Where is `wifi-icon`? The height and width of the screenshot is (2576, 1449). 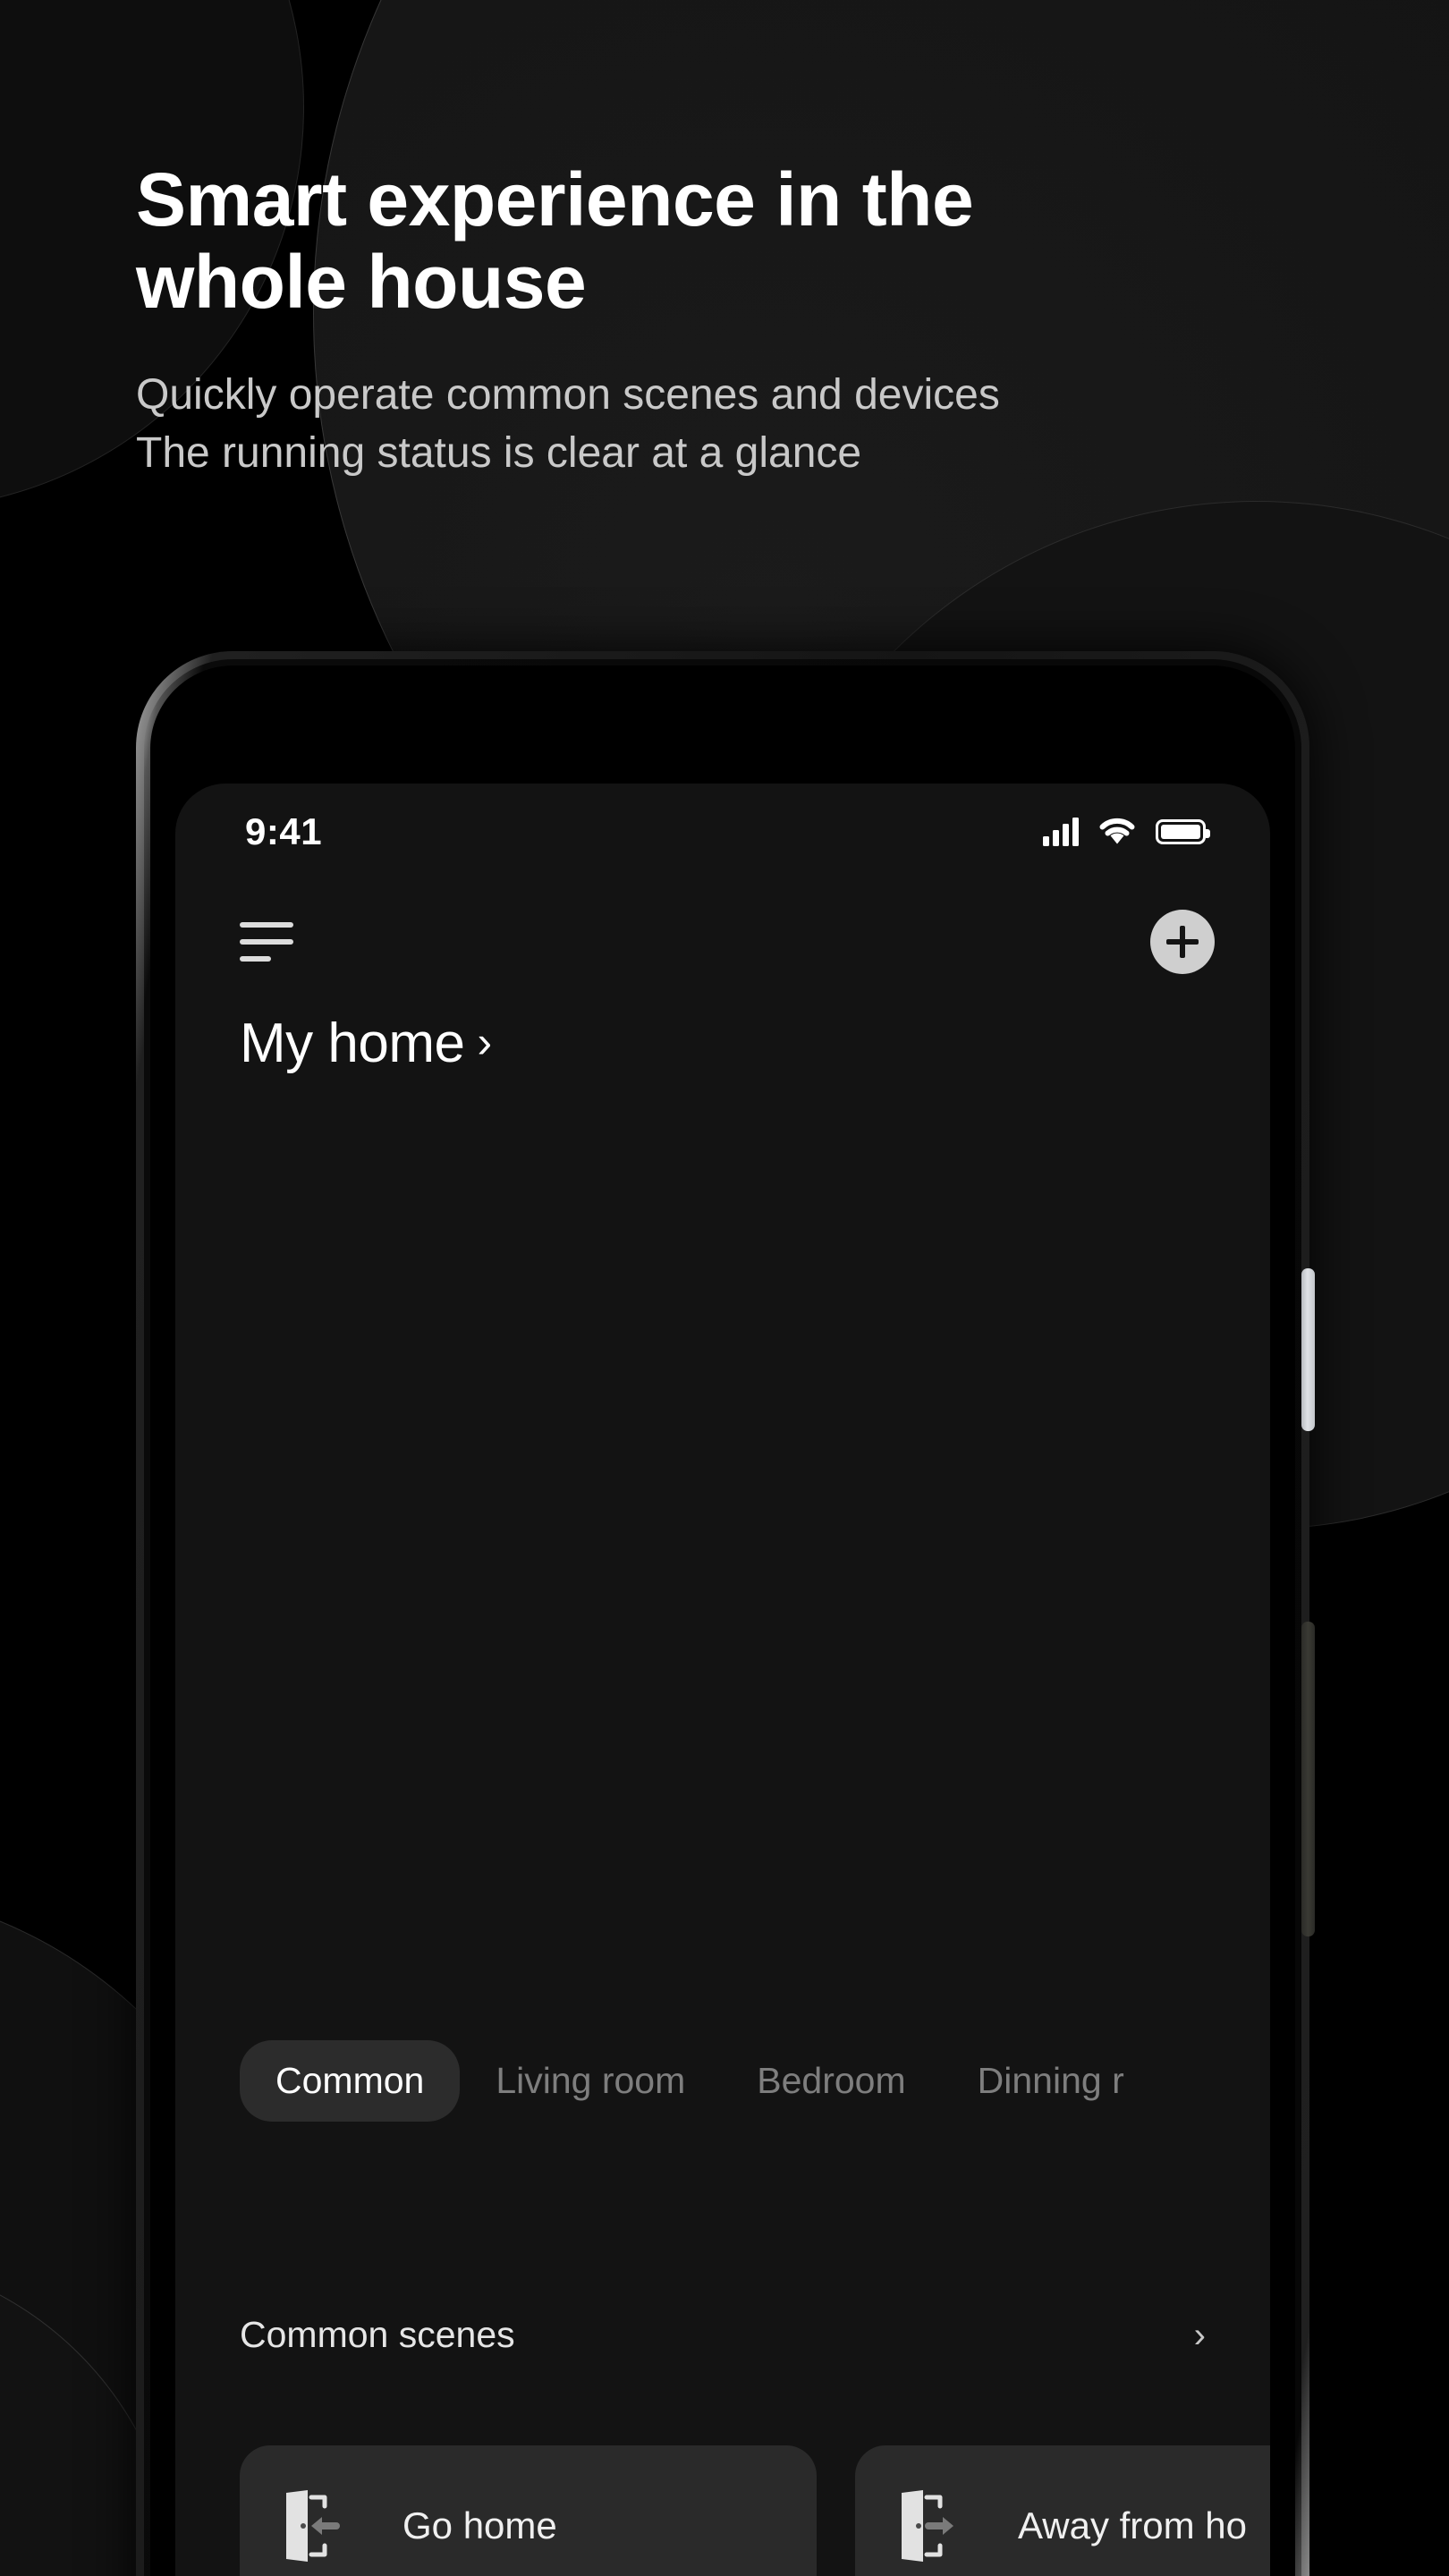 wifi-icon is located at coordinates (1117, 831).